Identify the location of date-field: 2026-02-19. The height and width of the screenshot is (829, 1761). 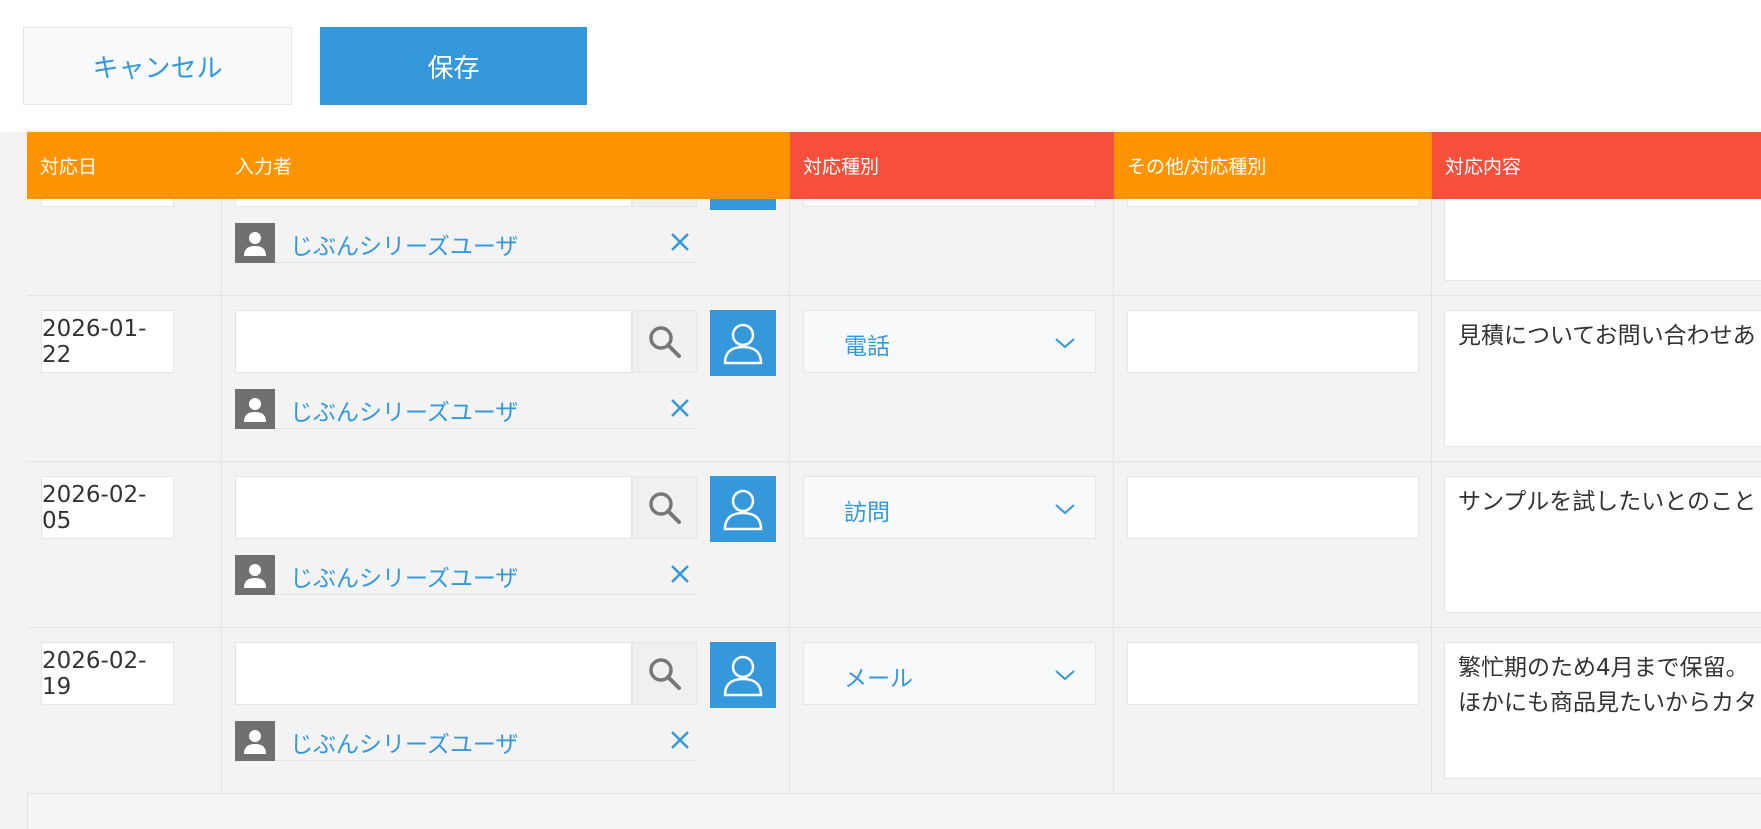
(107, 673).